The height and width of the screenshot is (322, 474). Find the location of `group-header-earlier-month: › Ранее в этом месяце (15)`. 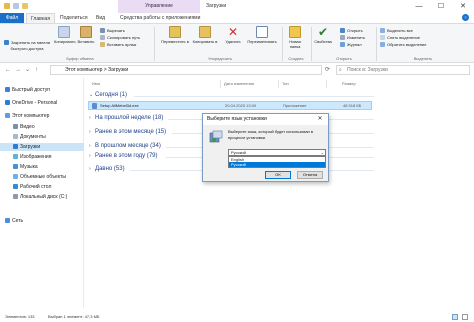

group-header-earlier-month: › Ранее в этом месяце (15) is located at coordinates (127, 132).